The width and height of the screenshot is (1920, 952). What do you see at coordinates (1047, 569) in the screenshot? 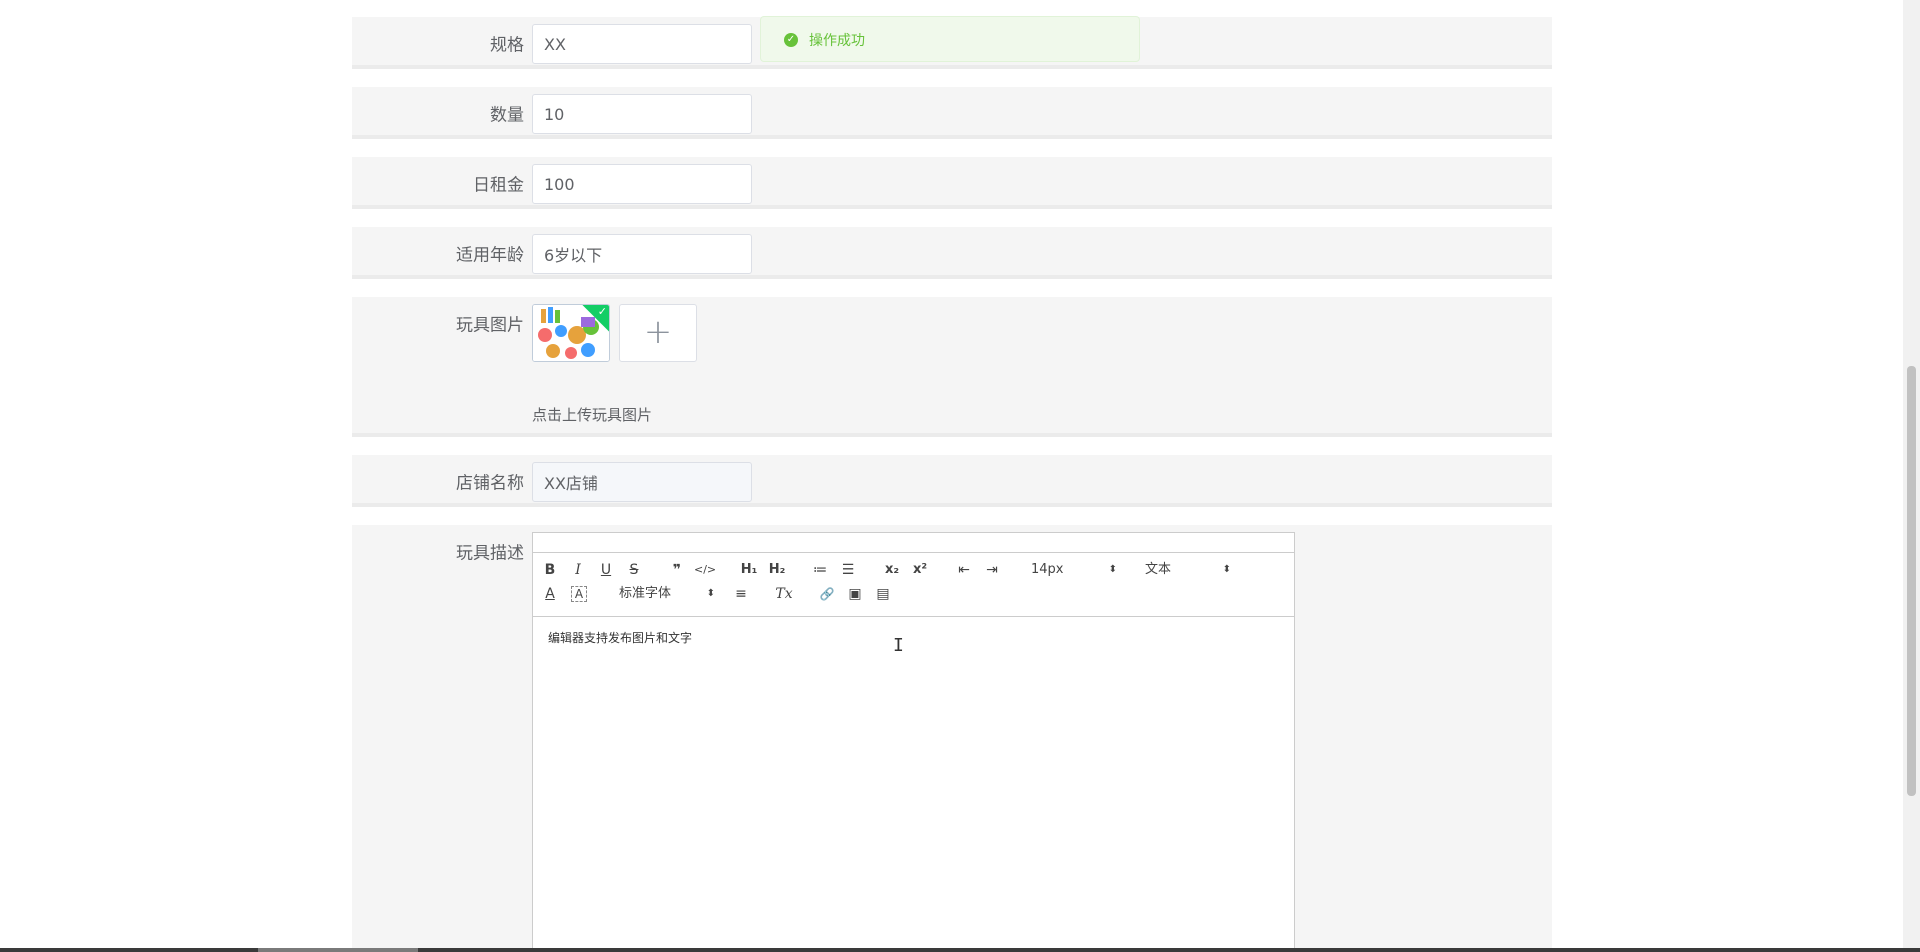
I see `font-size-value: 14px` at bounding box center [1047, 569].